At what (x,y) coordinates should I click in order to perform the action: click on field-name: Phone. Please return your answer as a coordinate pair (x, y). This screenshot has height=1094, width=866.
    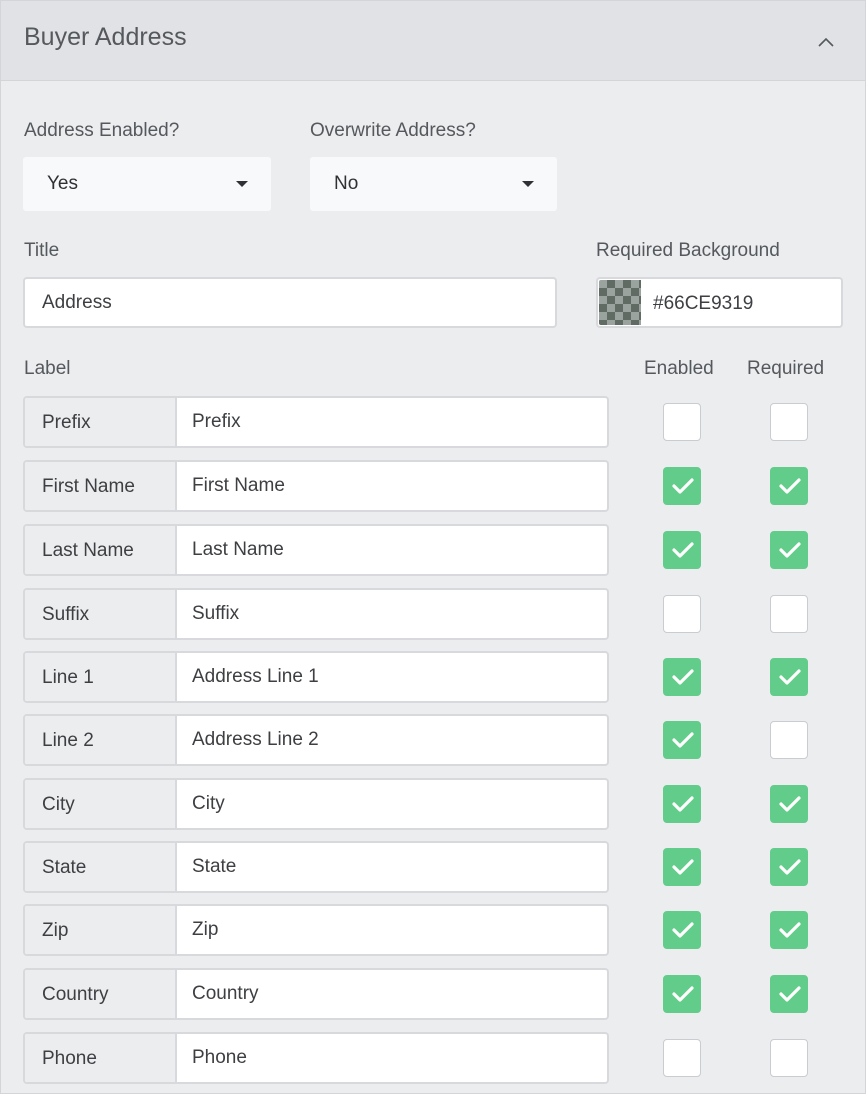
    Looking at the image, I should click on (69, 1058).